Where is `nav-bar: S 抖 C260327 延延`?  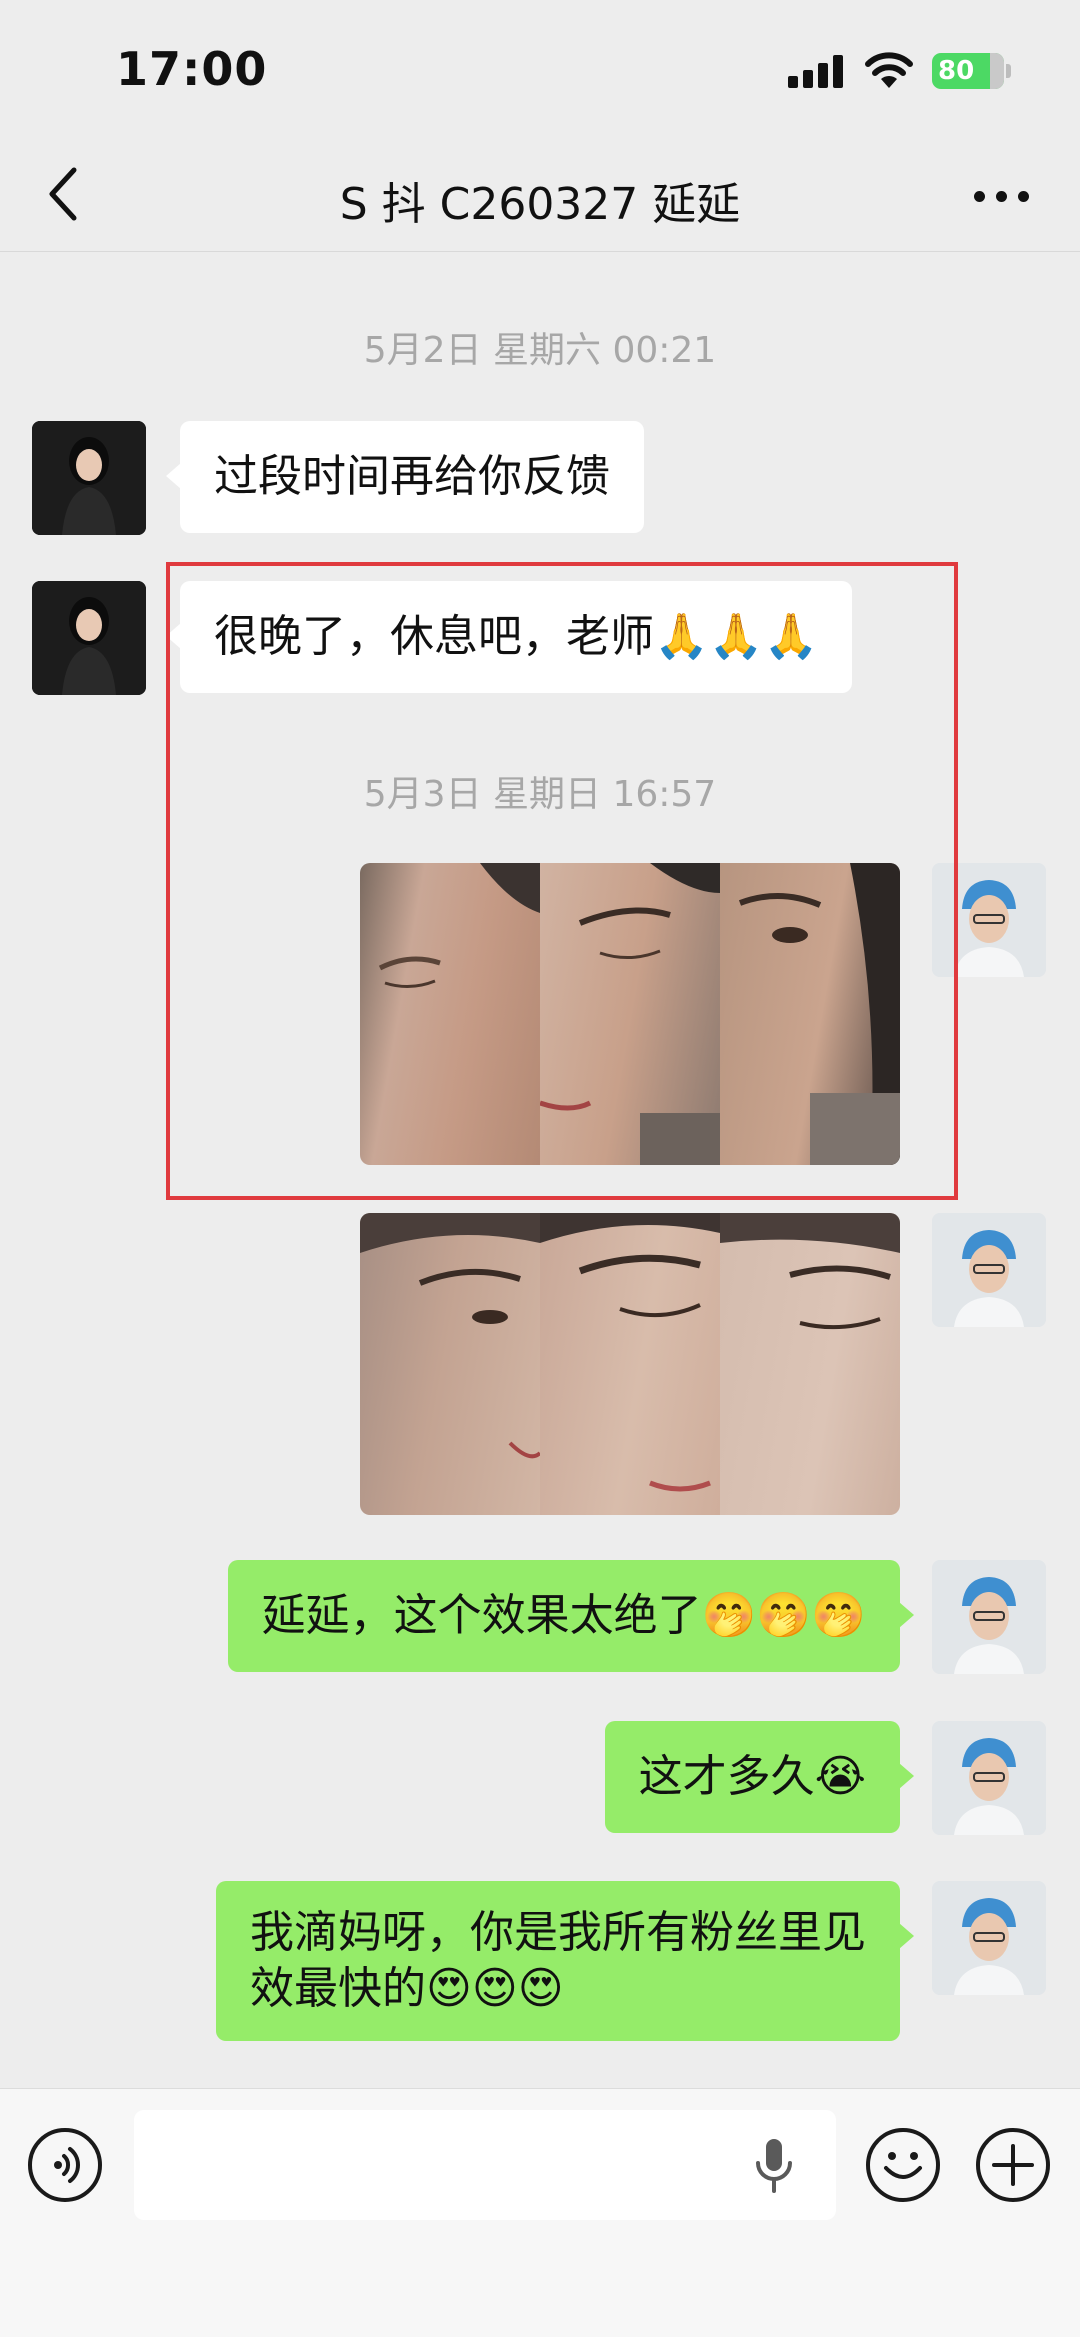
nav-bar: S 抖 C260327 延延 is located at coordinates (540, 196).